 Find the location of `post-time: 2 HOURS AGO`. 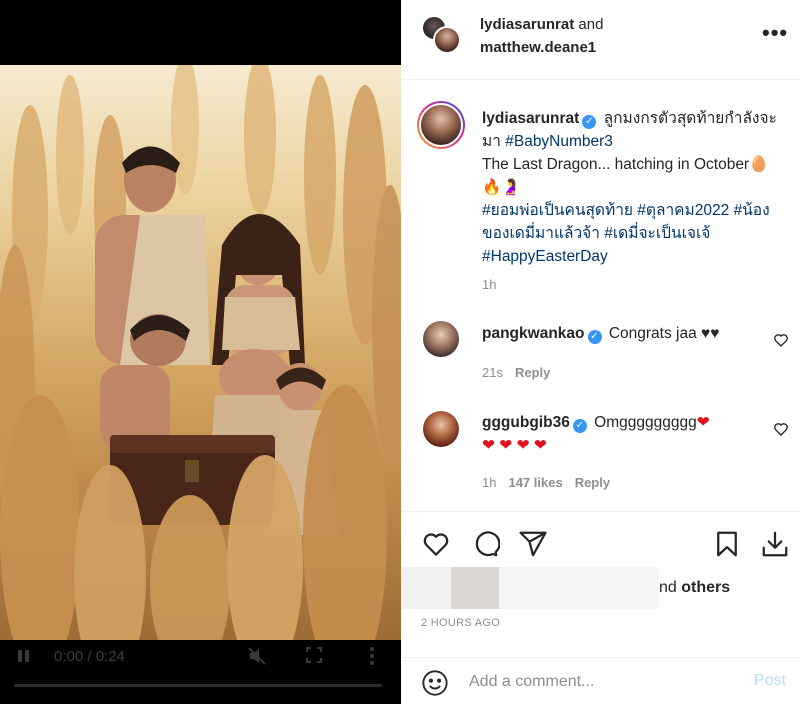

post-time: 2 HOURS AGO is located at coordinates (460, 623).